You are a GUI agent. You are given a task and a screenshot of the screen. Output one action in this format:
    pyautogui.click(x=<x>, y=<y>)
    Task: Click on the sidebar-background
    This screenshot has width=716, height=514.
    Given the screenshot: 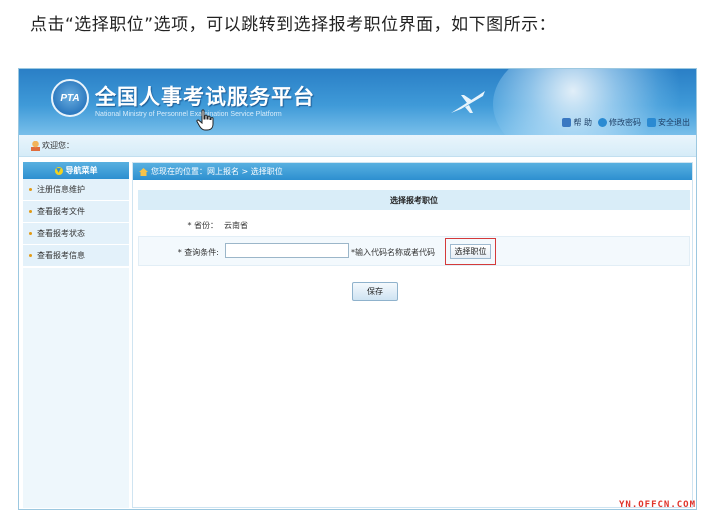 What is the action you would take?
    pyautogui.click(x=76, y=388)
    